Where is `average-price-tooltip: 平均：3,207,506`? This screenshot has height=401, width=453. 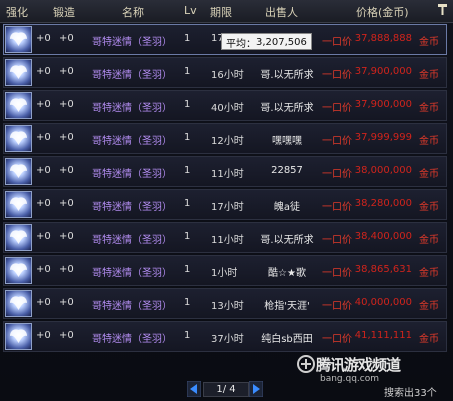
average-price-tooltip: 平均：3,207,506 is located at coordinates (266, 41).